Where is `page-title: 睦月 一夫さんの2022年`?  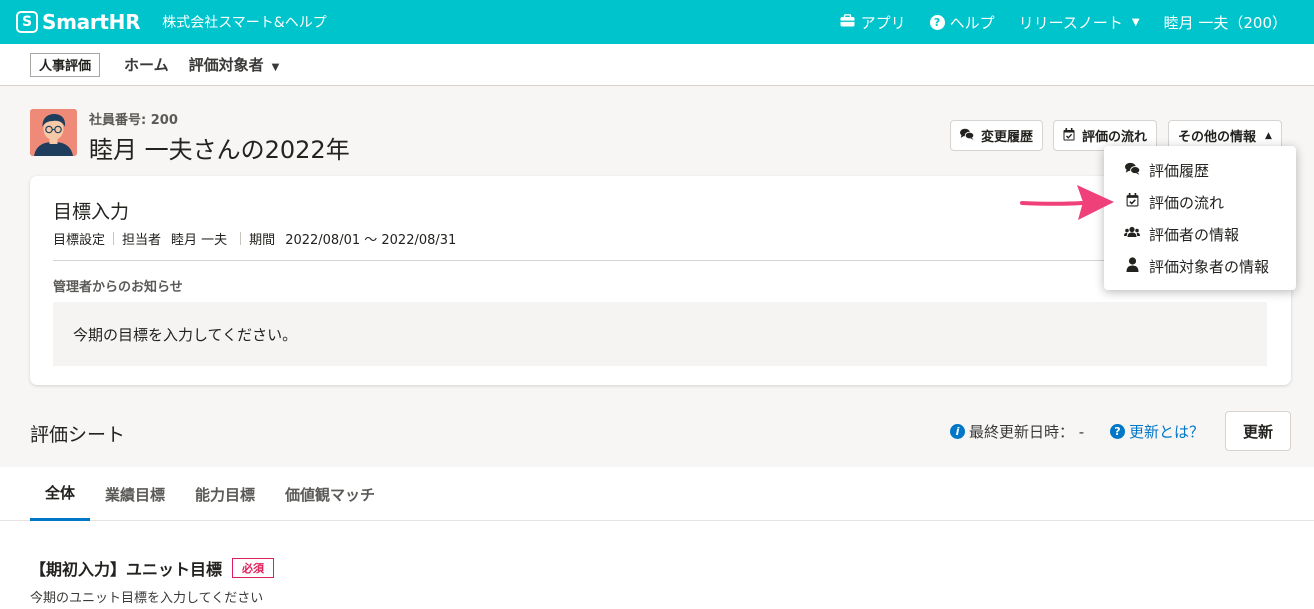
page-title: 睦月 一夫さんの2022年 is located at coordinates (219, 150).